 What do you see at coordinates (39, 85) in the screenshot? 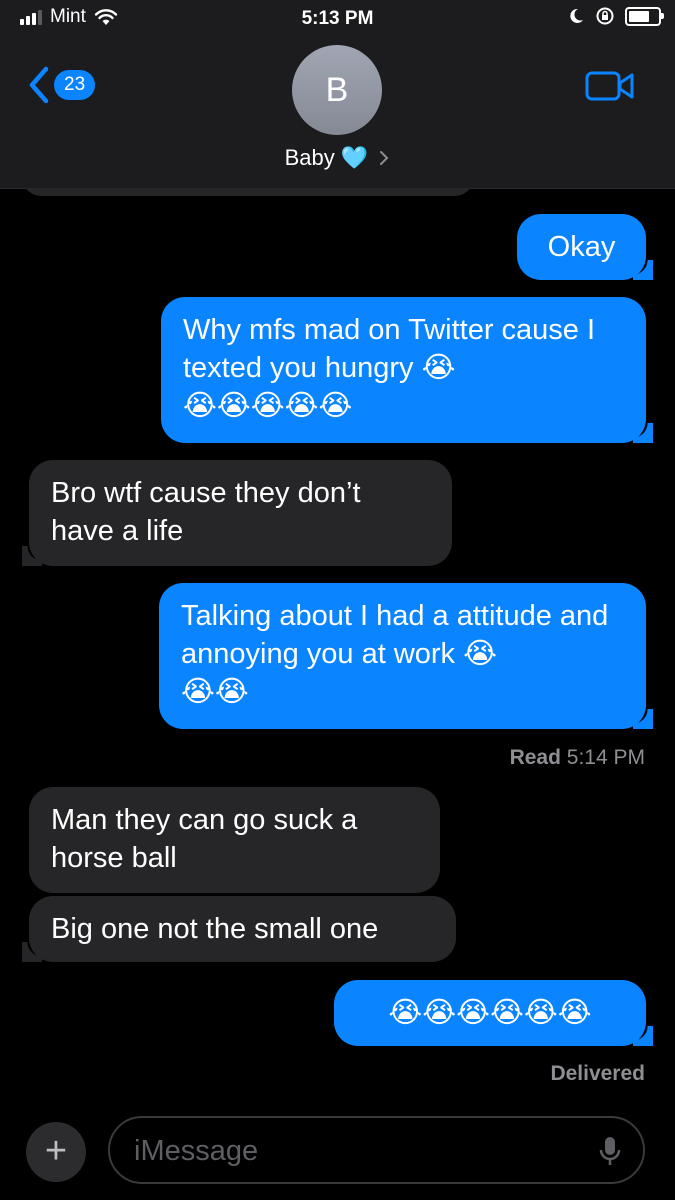
I see `chevron-left-icon` at bounding box center [39, 85].